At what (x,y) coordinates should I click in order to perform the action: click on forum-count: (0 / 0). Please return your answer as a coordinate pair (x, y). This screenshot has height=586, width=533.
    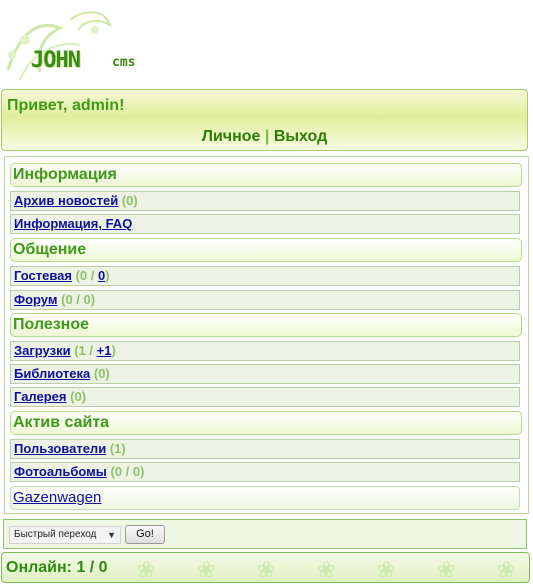
    Looking at the image, I should click on (78, 299).